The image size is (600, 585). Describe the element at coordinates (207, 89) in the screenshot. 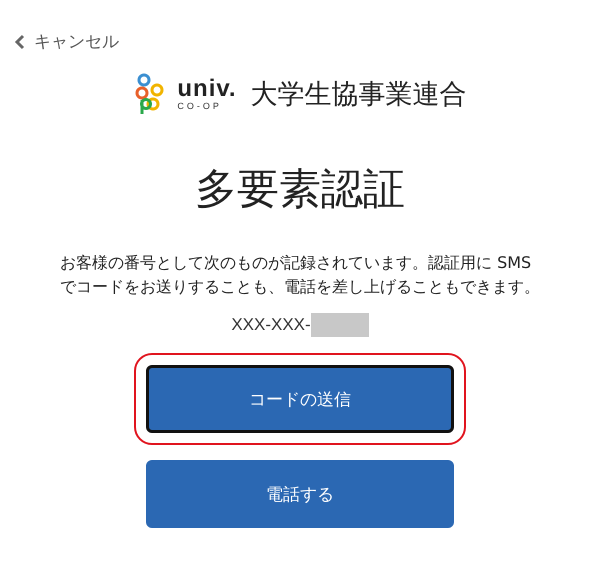

I see `logo-wordmark: univ.` at that location.